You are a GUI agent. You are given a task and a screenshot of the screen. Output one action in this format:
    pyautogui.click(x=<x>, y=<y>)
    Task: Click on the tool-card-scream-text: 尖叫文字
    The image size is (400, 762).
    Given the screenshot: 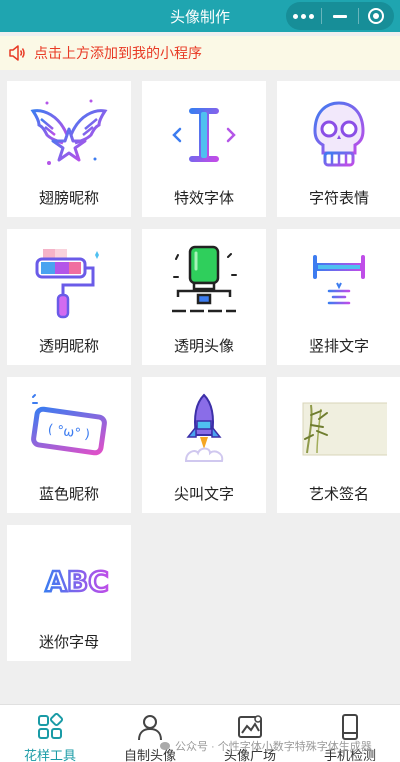 What is the action you would take?
    pyautogui.click(x=204, y=445)
    